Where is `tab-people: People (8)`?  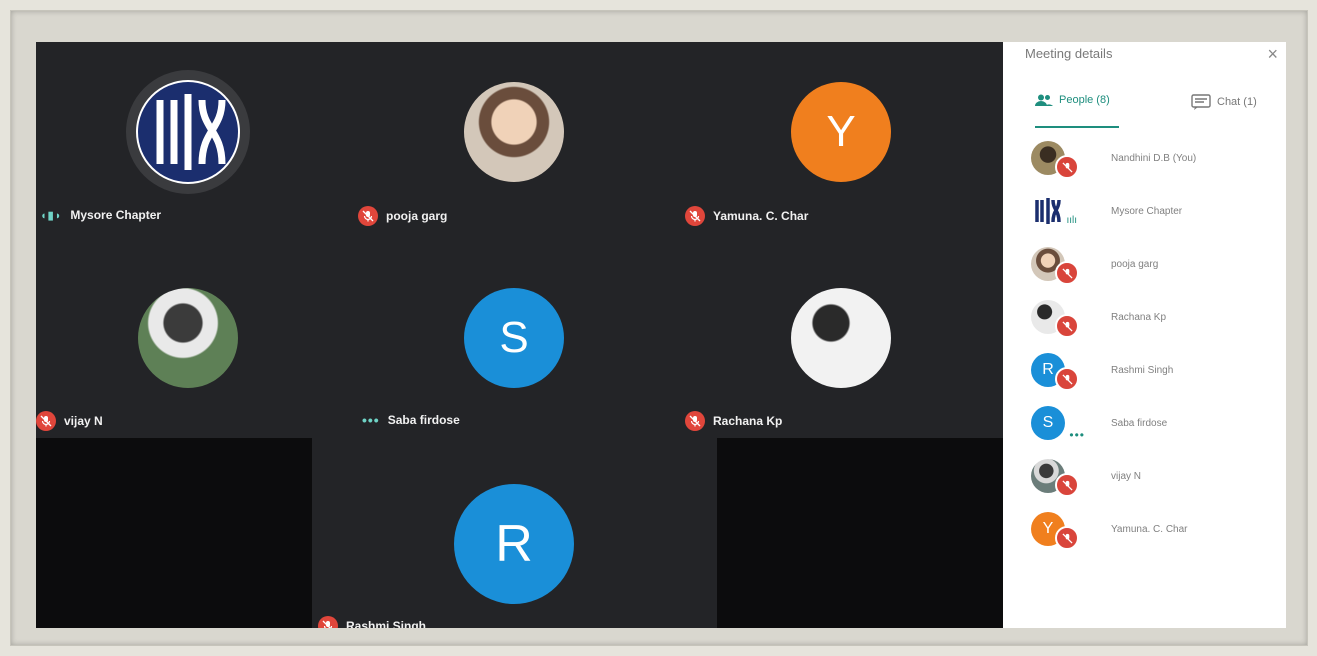 tab-people: People (8) is located at coordinates (1072, 100).